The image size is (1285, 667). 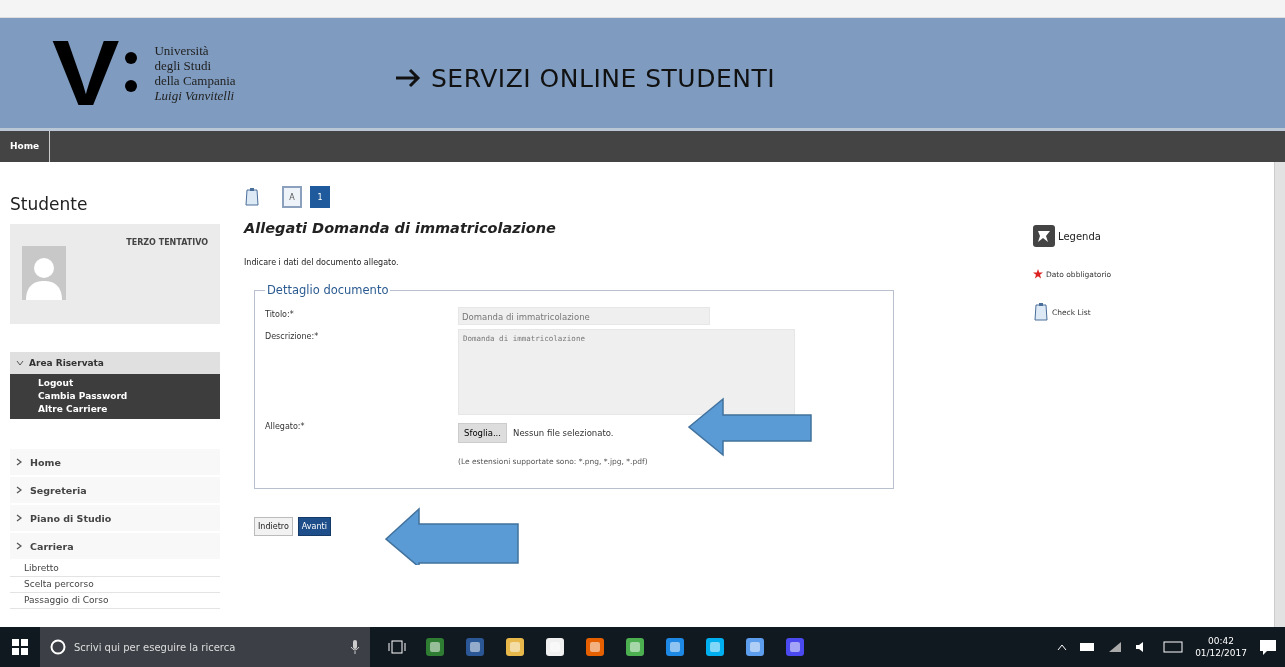 I want to click on logo-text: degli Studi, so click(x=183, y=65).